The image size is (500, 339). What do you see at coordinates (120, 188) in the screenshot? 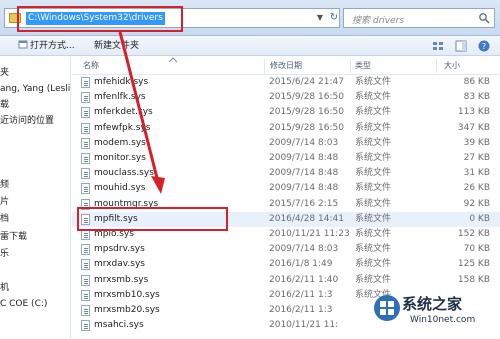
I see `file-name: mouhid.sys` at bounding box center [120, 188].